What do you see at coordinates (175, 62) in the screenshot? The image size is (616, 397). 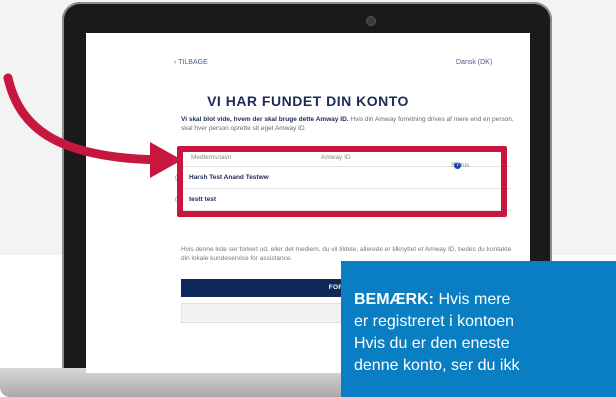 I see `chevron-left-icon: ‹` at bounding box center [175, 62].